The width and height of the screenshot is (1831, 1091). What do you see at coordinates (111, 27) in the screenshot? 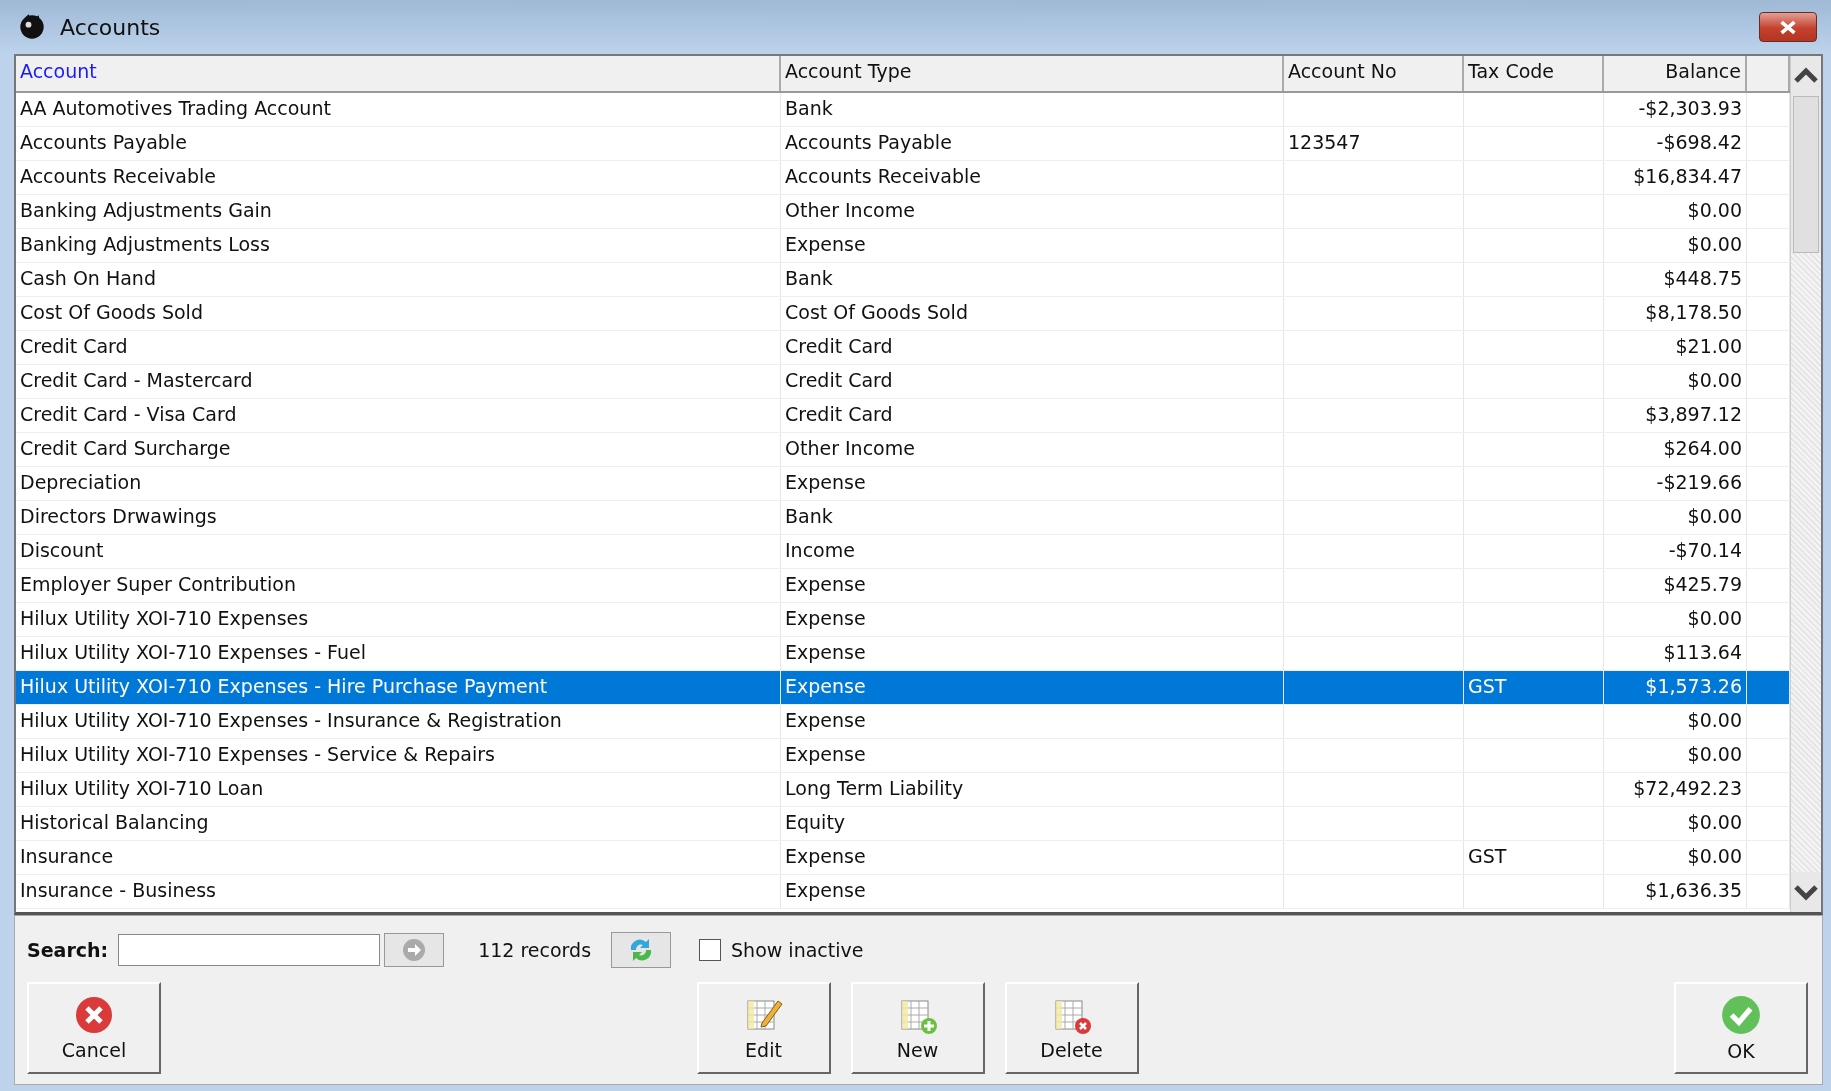
I see `window-title: Accounts` at bounding box center [111, 27].